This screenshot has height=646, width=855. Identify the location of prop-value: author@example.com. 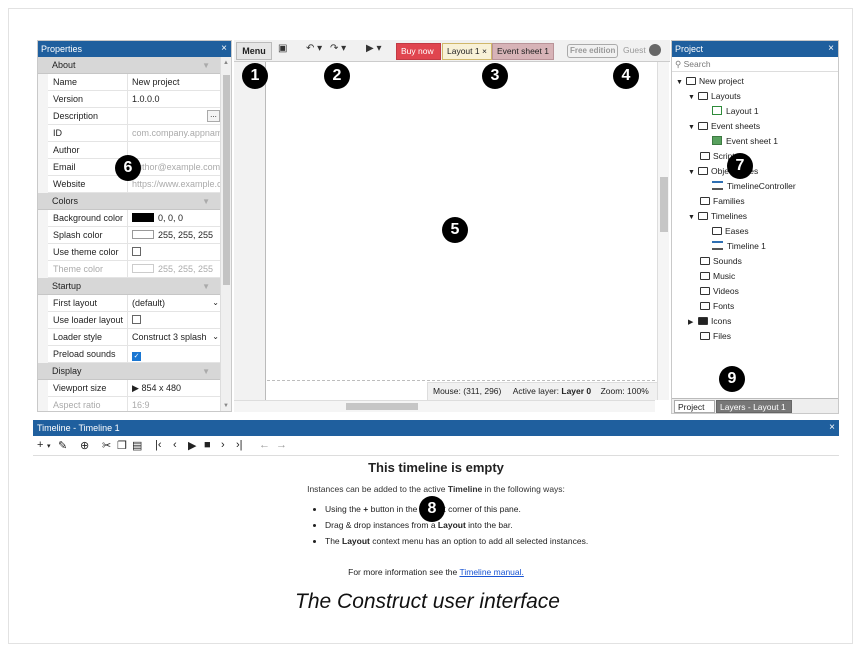
(175, 167).